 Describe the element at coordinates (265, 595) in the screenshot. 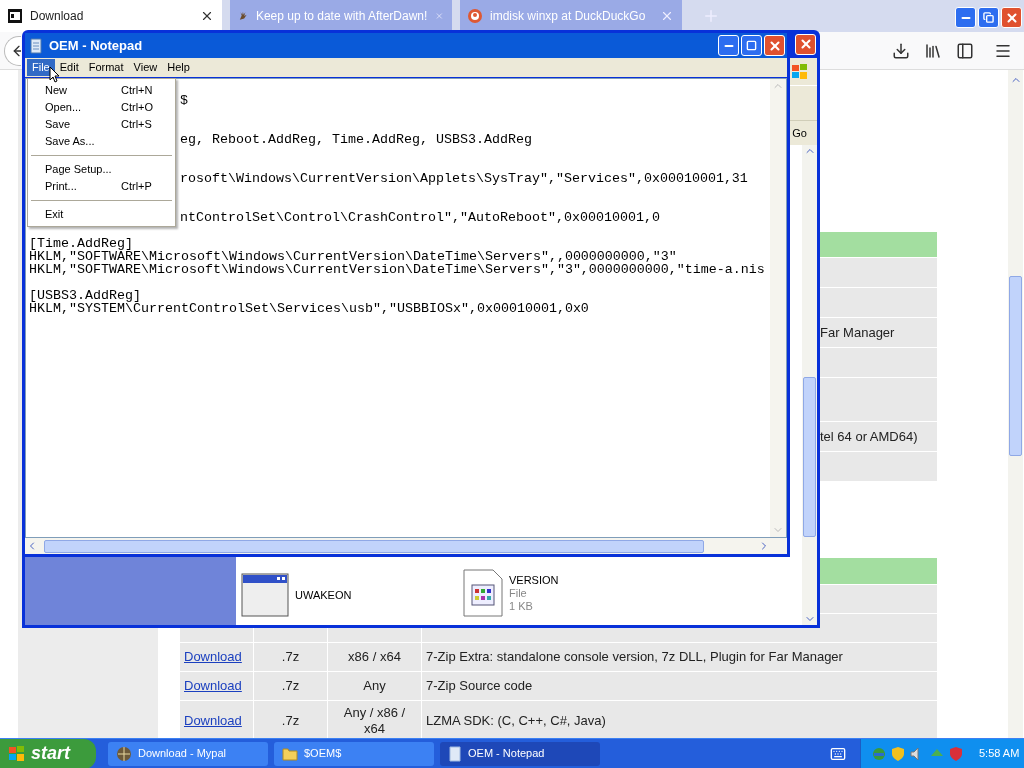

I see `window-icon` at that location.